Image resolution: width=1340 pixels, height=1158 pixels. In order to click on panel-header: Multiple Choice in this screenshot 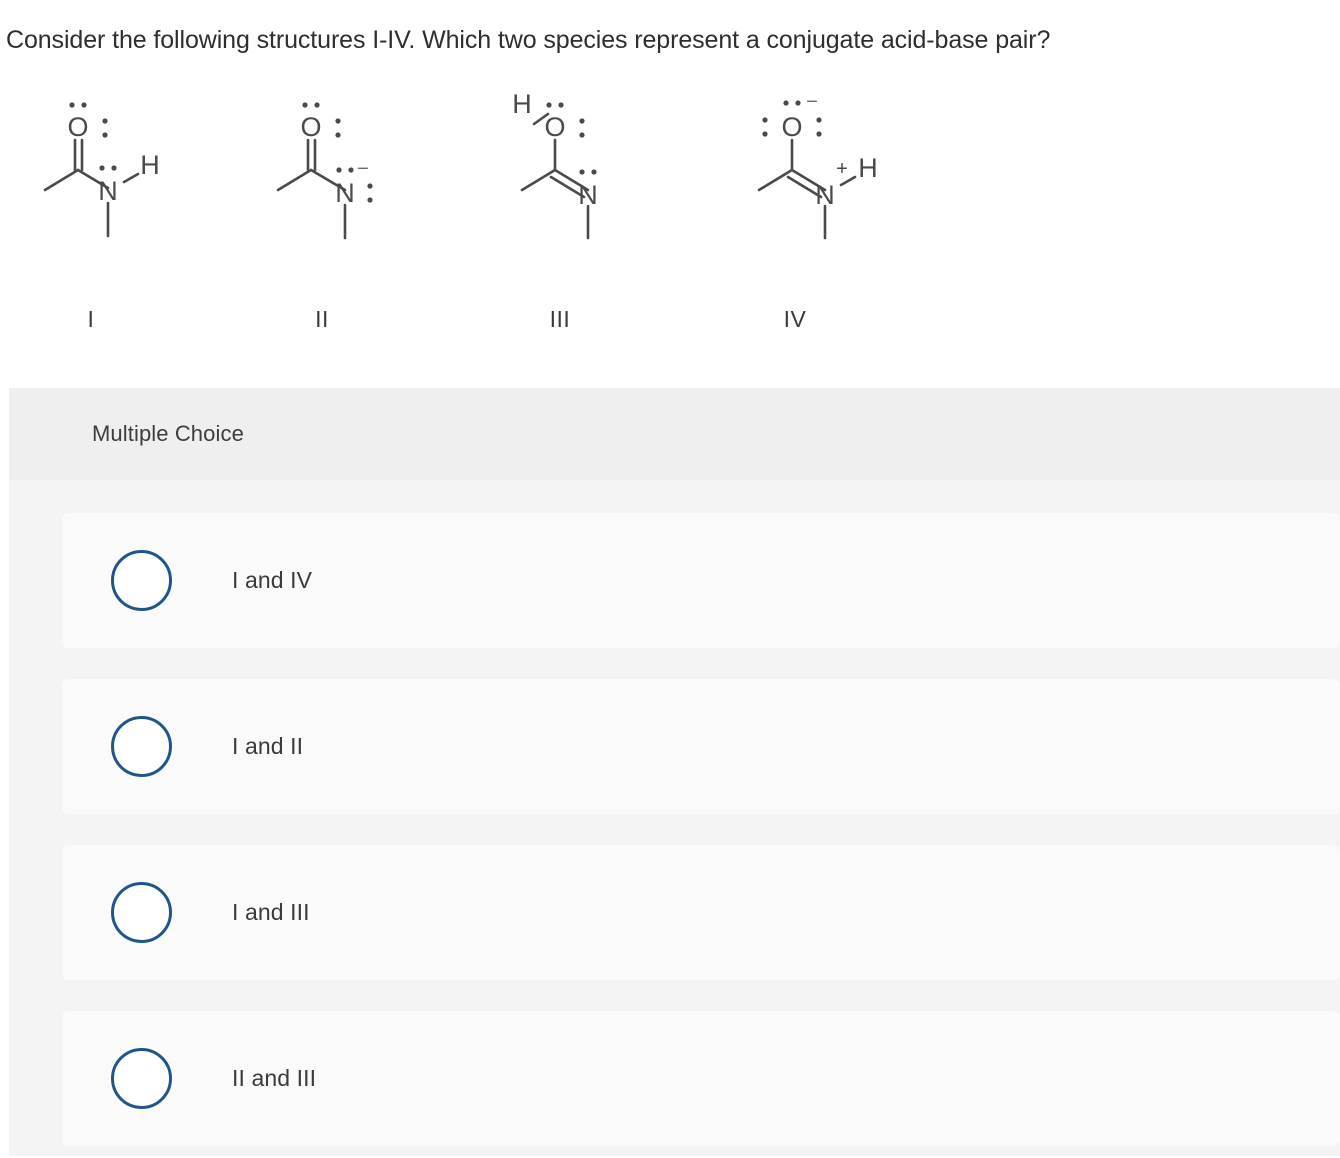, I will do `click(674, 434)`.